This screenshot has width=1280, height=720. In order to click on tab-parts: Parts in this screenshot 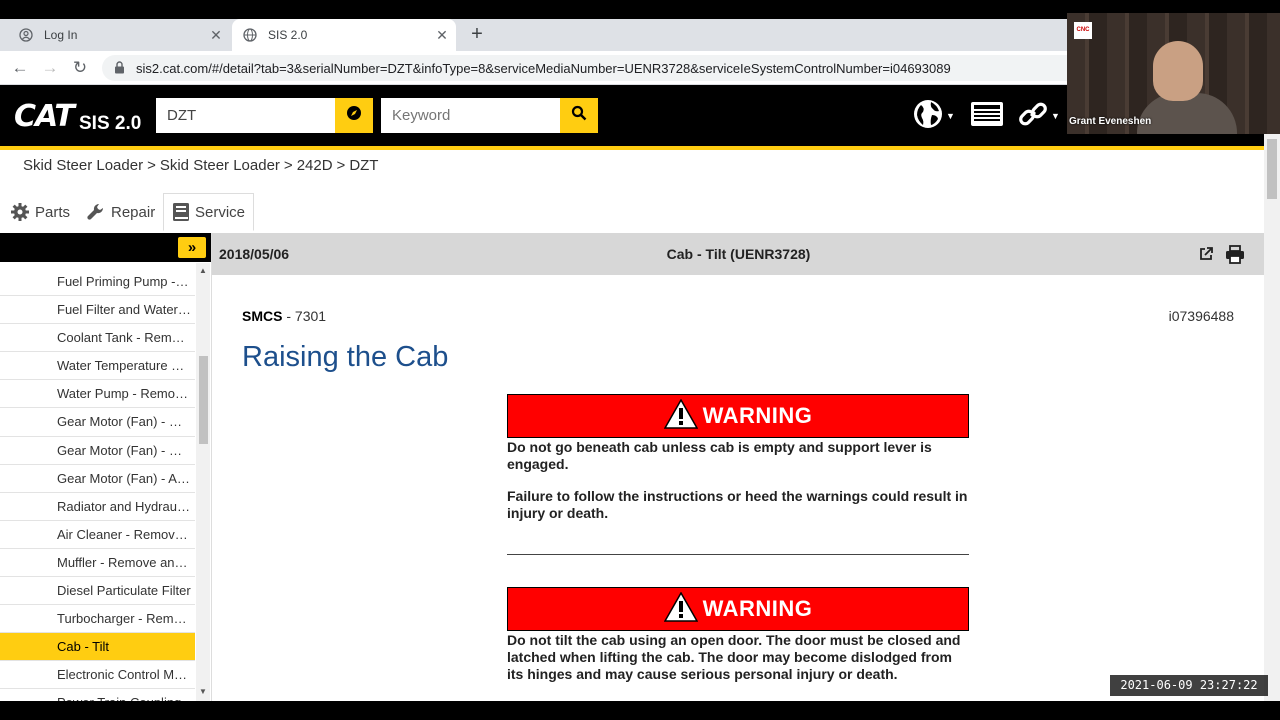, I will do `click(40, 212)`.